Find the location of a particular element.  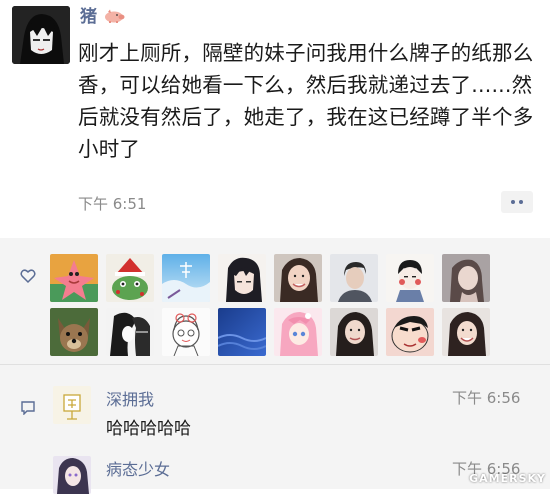

author-name: 猪 is located at coordinates (102, 17).